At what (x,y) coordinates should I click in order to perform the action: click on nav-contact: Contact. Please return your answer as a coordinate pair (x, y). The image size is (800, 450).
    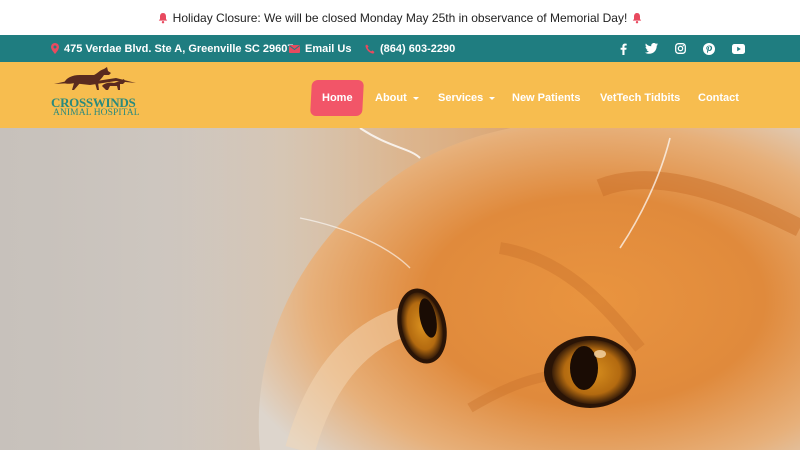
    Looking at the image, I should click on (718, 98).